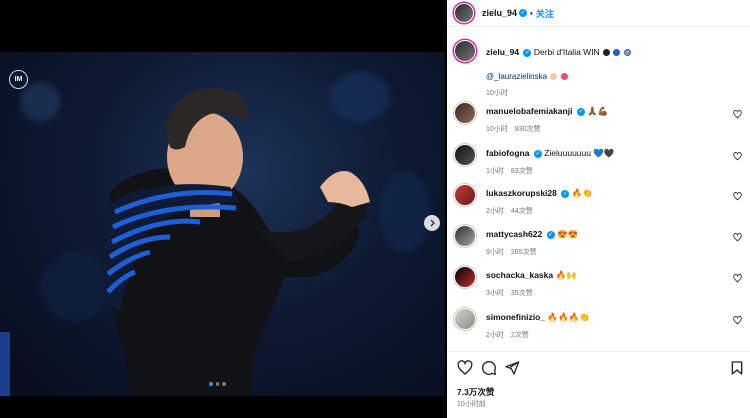 The image size is (750, 418). Describe the element at coordinates (598, 351) in the screenshot. I see `divider` at that location.